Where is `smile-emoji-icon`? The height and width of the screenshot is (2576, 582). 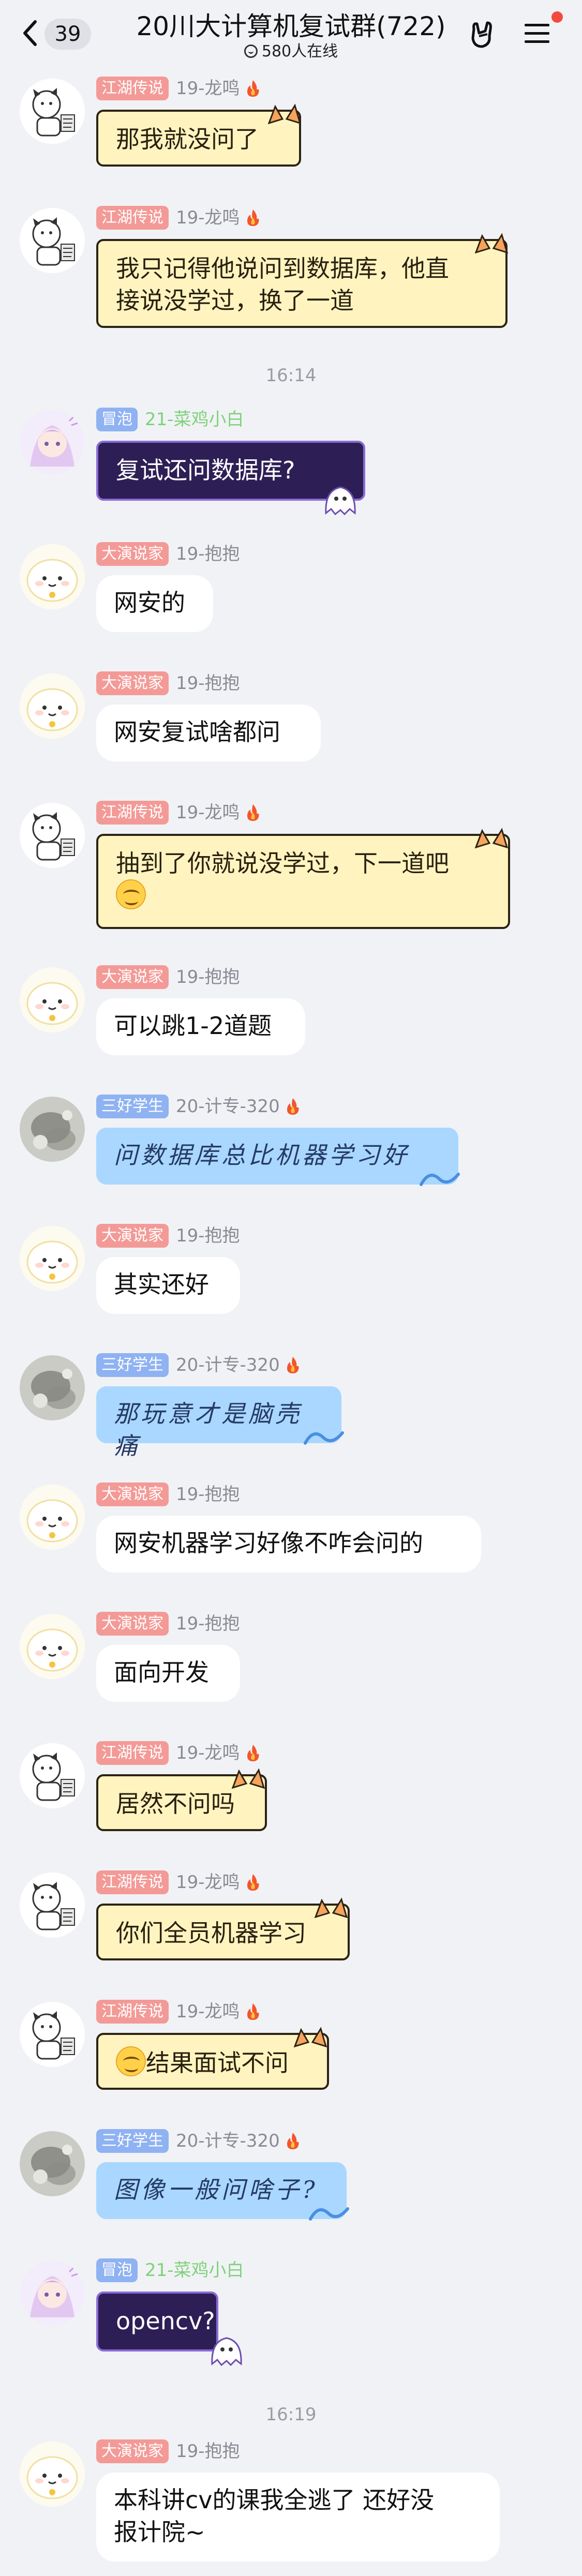 smile-emoji-icon is located at coordinates (131, 2061).